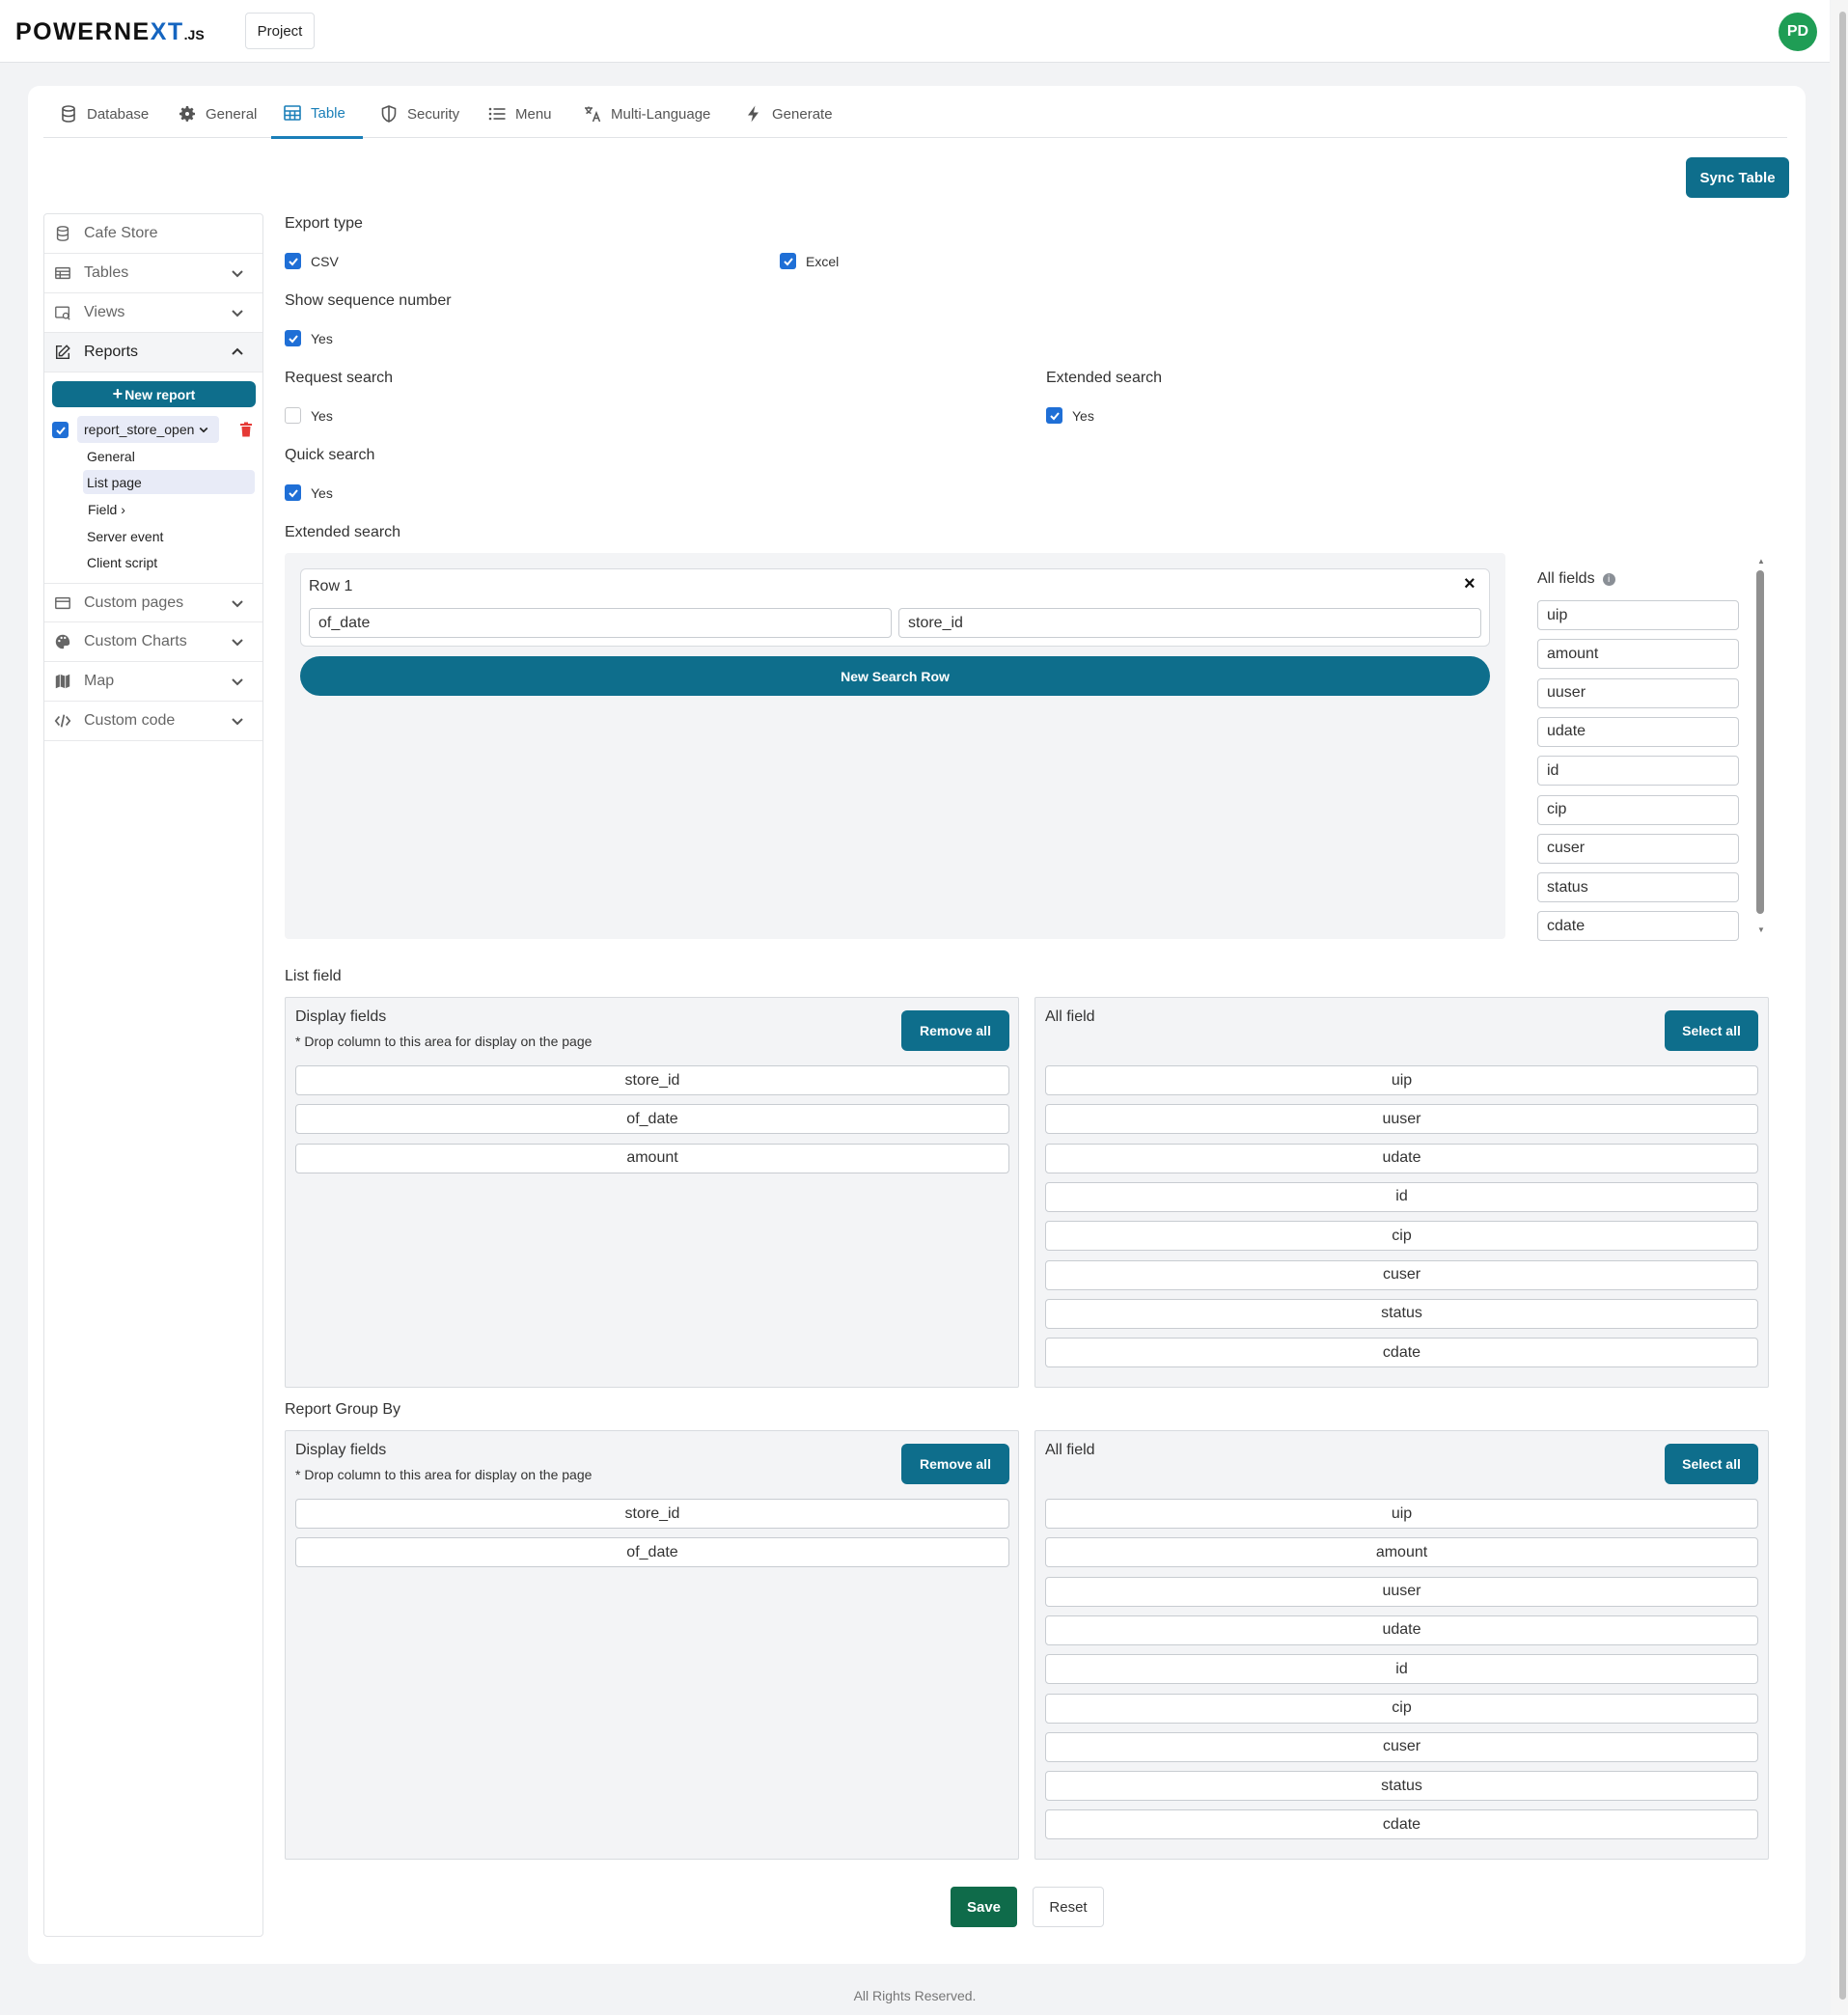  I want to click on group-all-field-item: cip, so click(1401, 1708).